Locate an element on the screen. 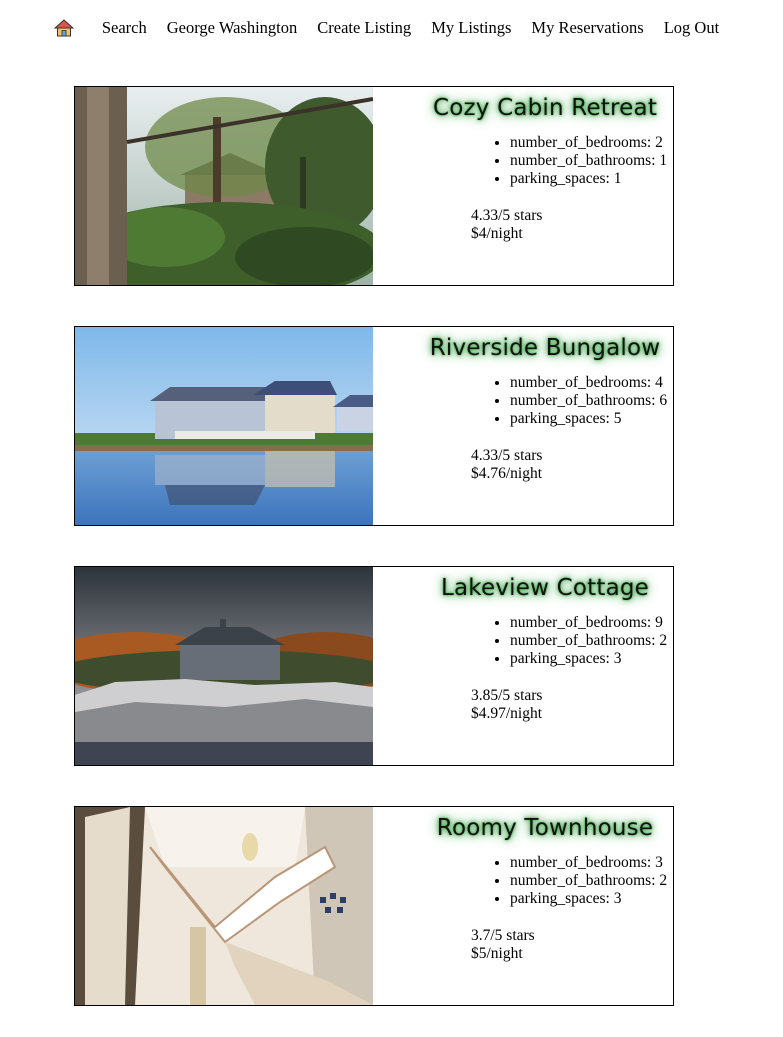 The width and height of the screenshot is (783, 1037). home-icon is located at coordinates (64, 28).